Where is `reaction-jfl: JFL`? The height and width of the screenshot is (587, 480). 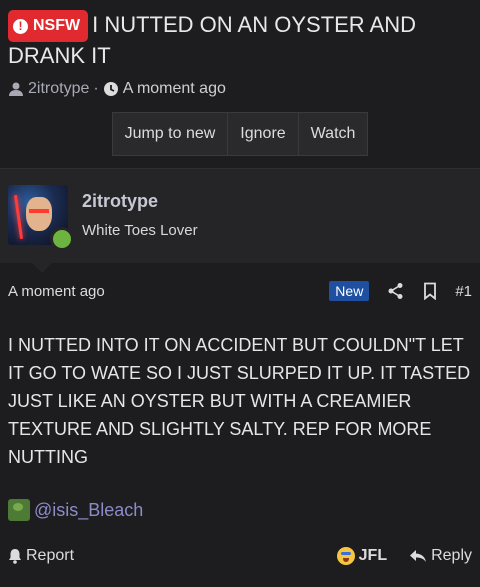 reaction-jfl: JFL is located at coordinates (362, 556).